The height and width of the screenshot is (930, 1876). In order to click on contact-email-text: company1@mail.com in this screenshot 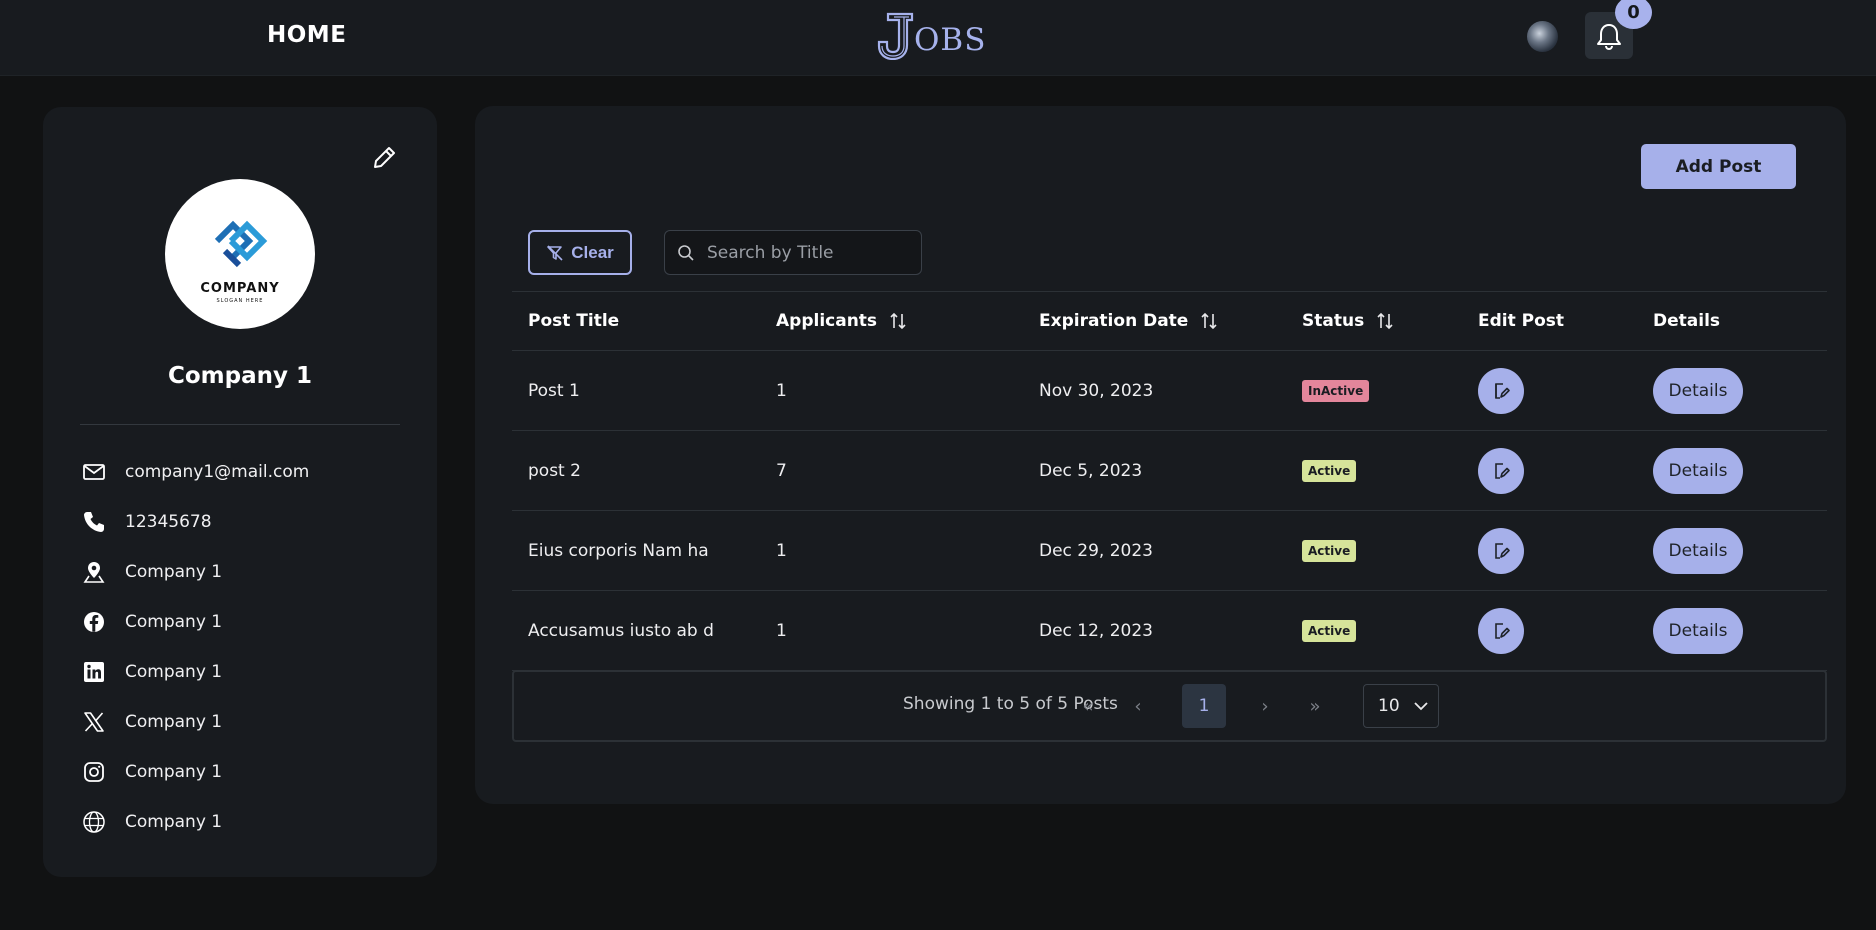, I will do `click(217, 472)`.